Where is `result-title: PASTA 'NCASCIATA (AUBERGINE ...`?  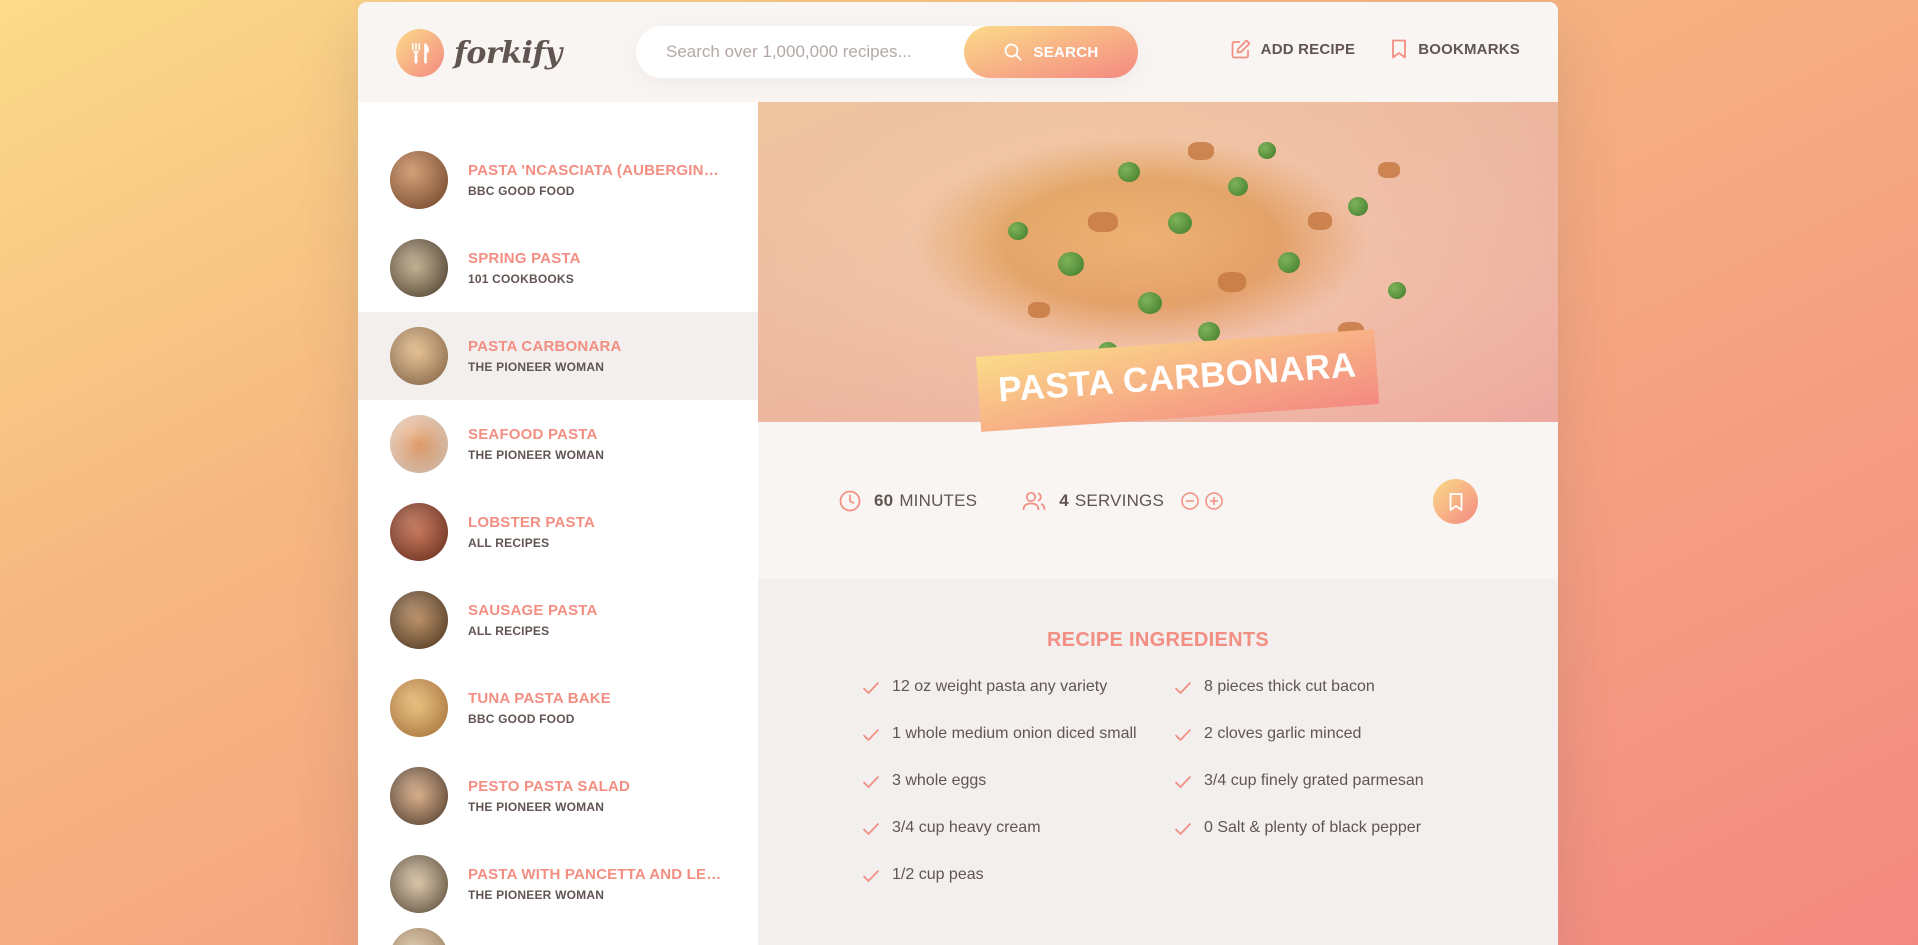
result-title: PASTA 'NCASCIATA (AUBERGINE ... is located at coordinates (598, 170).